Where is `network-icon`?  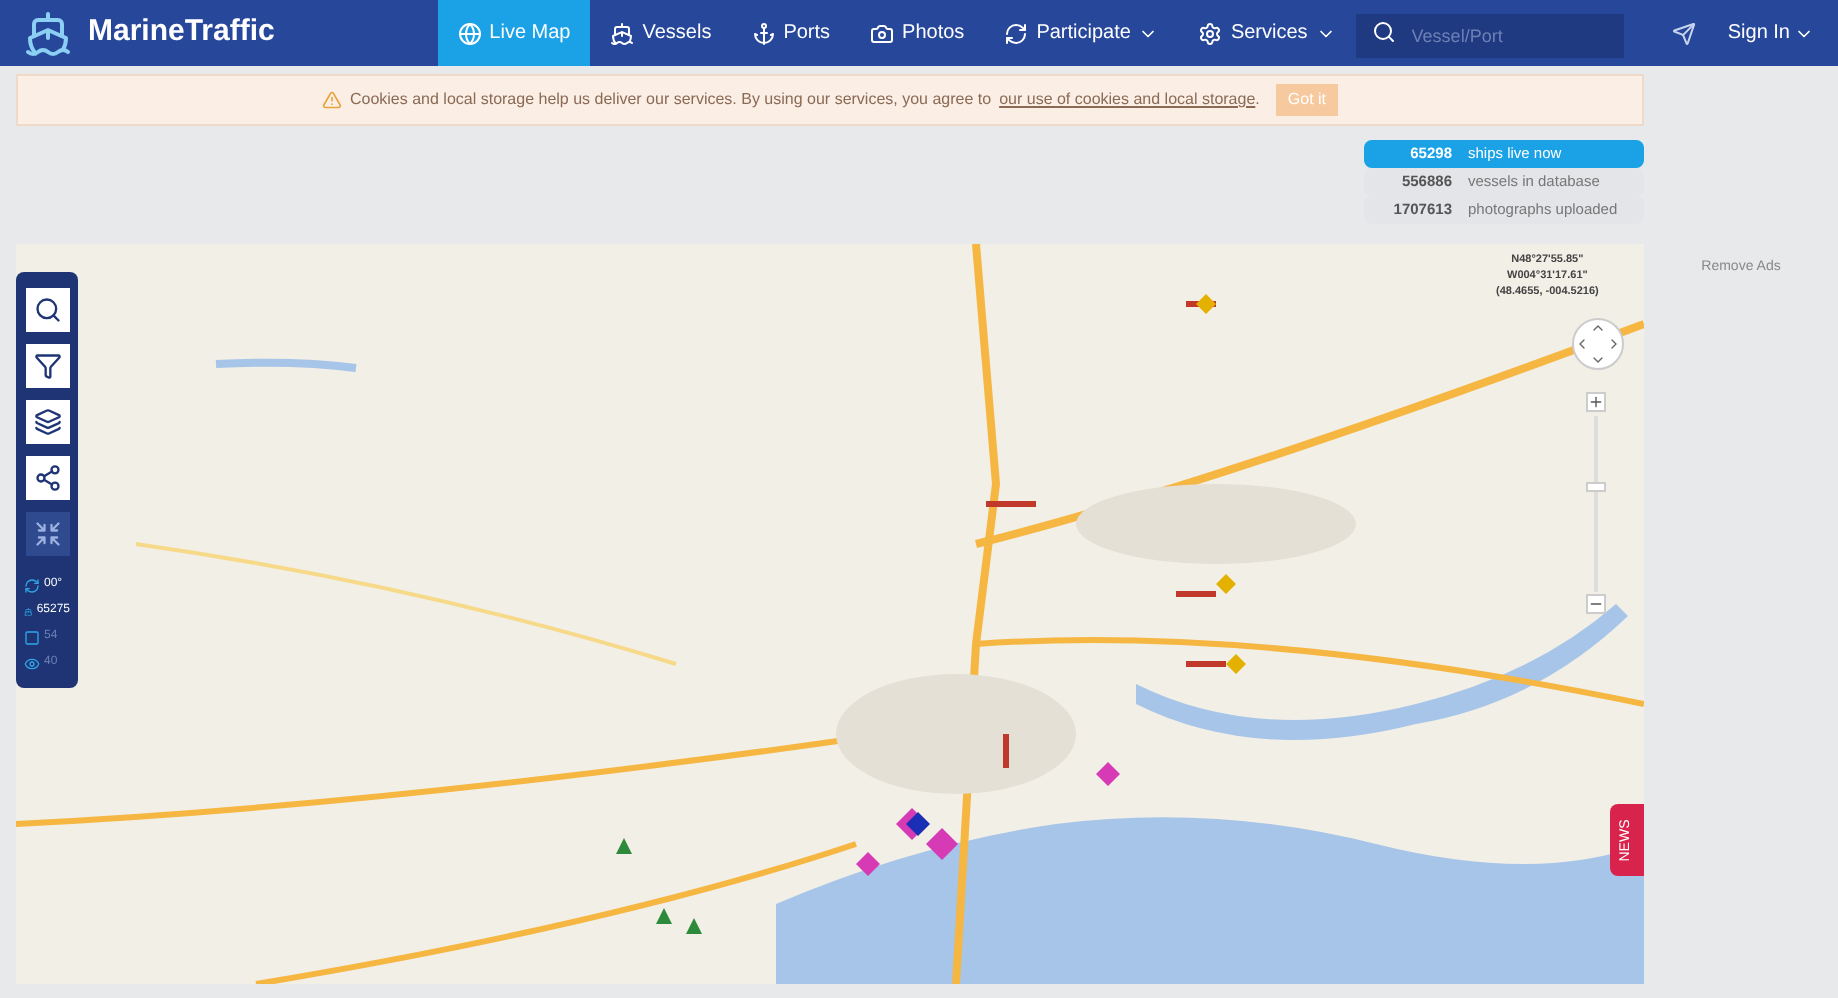
network-icon is located at coordinates (47, 478).